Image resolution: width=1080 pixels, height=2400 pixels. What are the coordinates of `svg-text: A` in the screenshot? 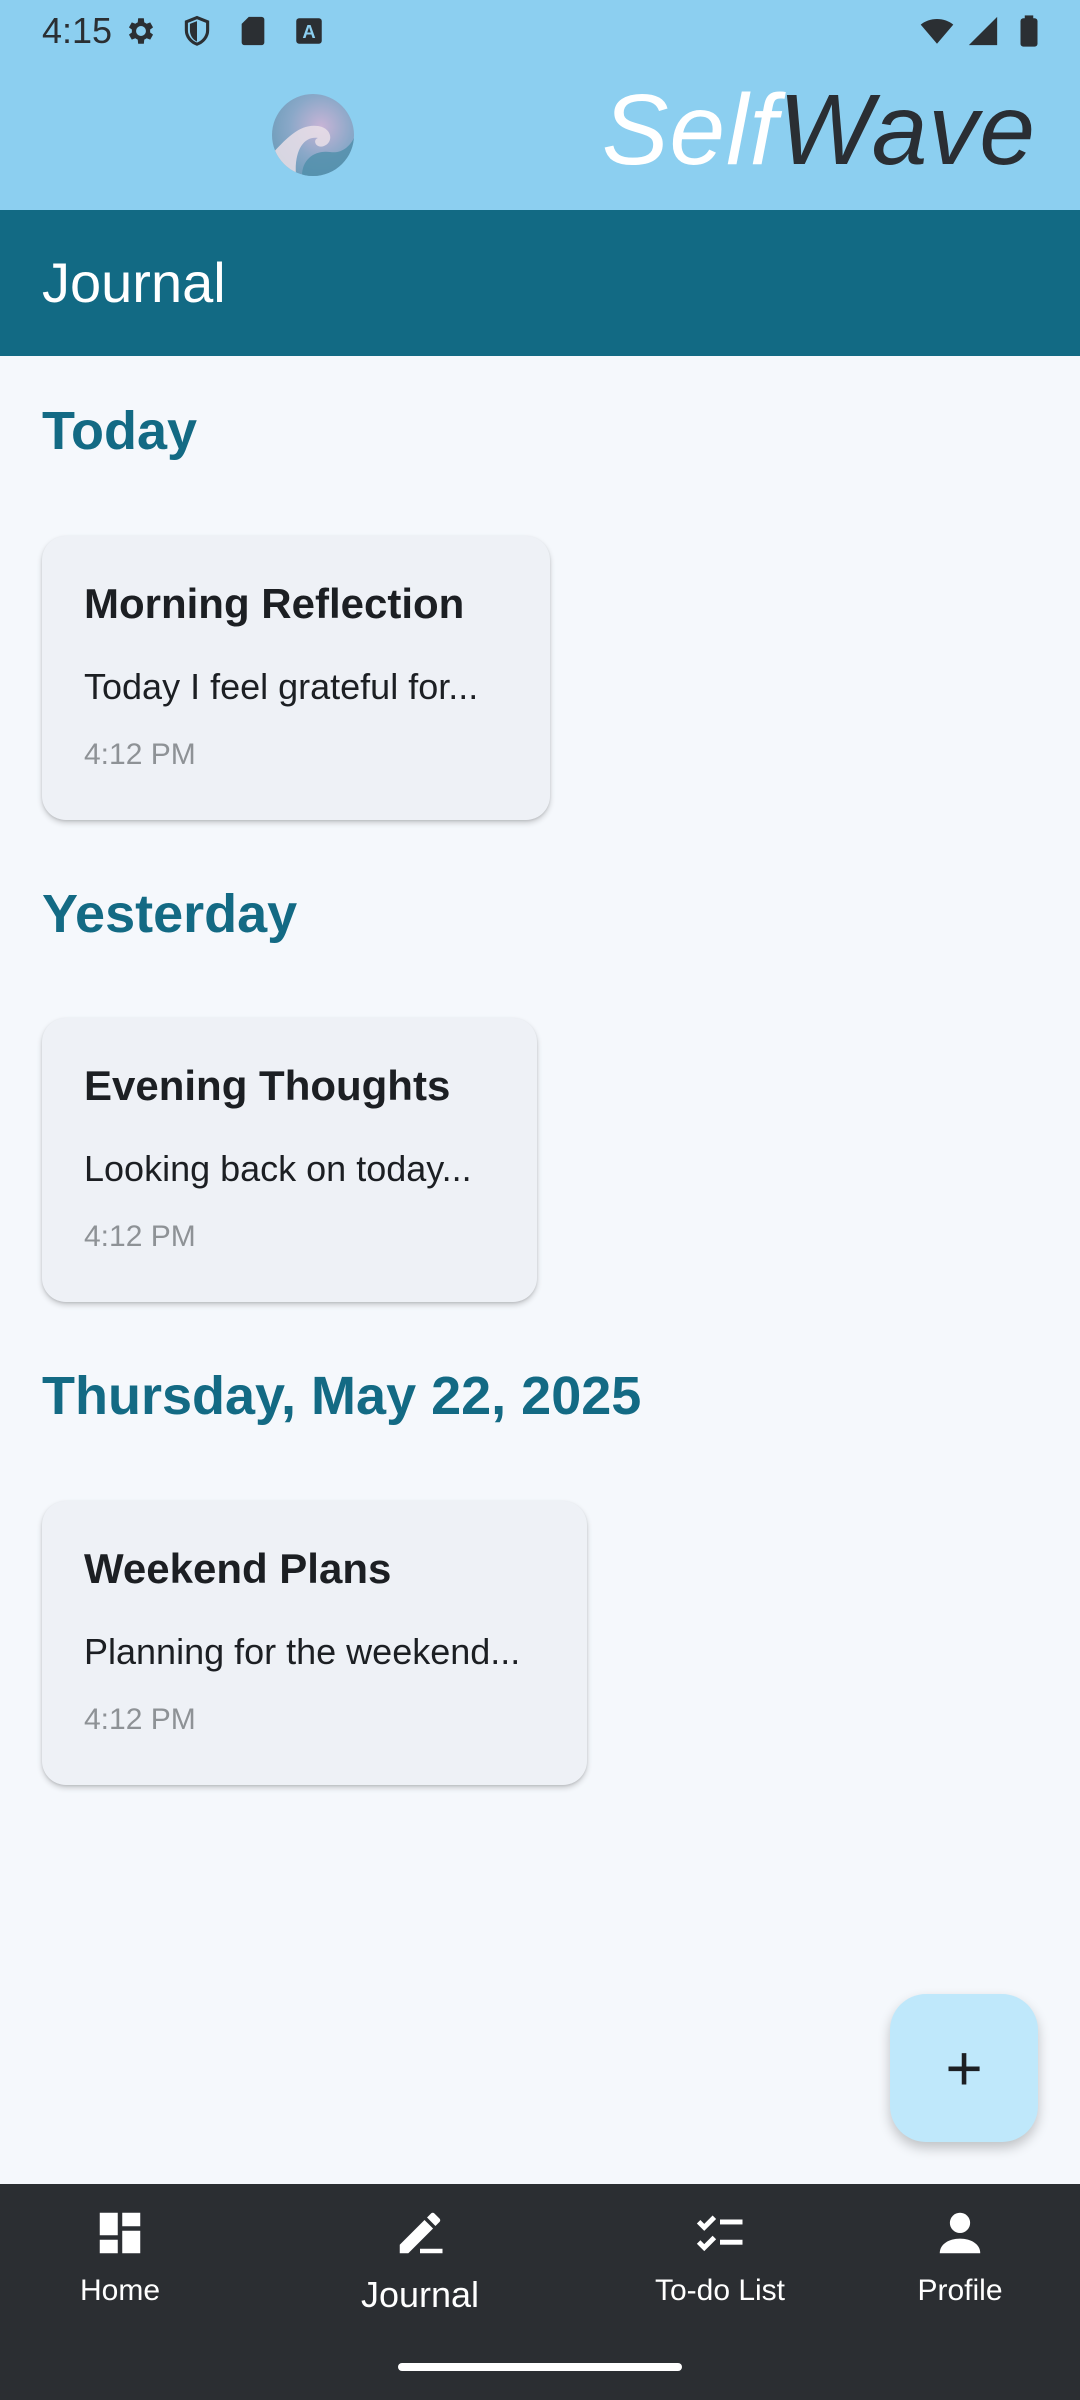 It's located at (308, 31).